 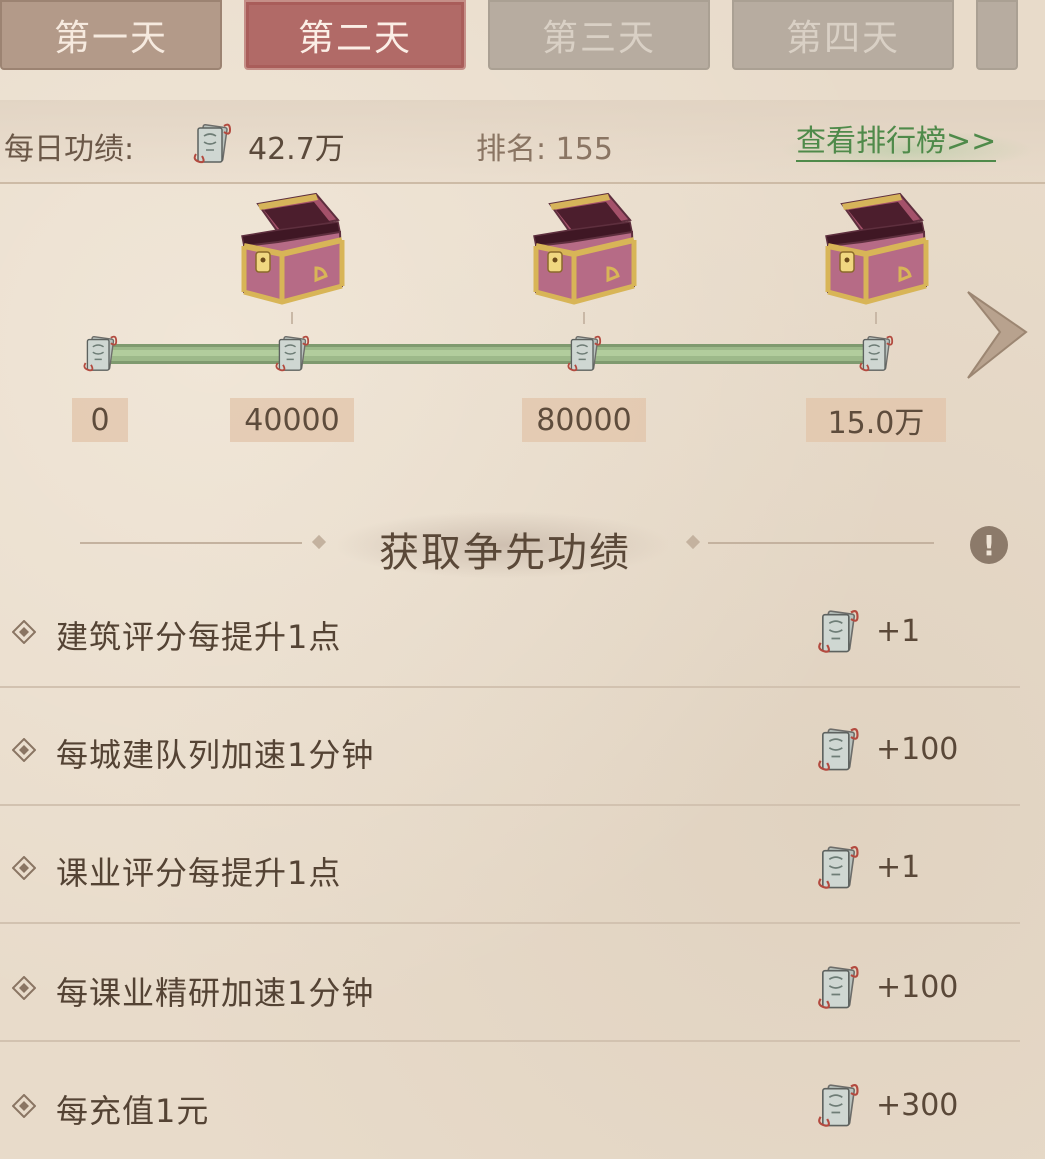 What do you see at coordinates (292, 420) in the screenshot?
I see `milestone-label: 40000` at bounding box center [292, 420].